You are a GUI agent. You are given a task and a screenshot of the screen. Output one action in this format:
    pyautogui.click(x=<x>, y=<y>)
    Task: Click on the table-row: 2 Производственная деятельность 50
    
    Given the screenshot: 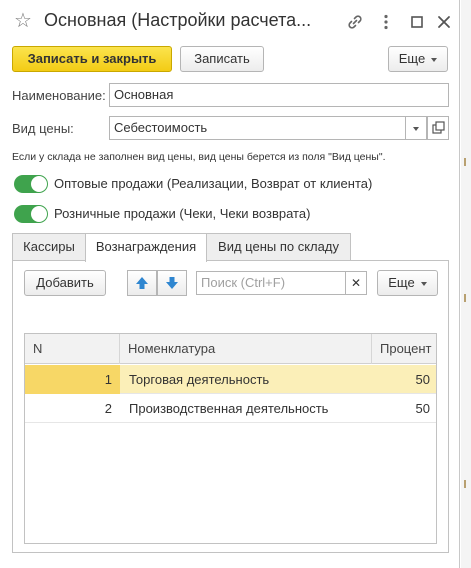 What is the action you would take?
    pyautogui.click(x=230, y=408)
    